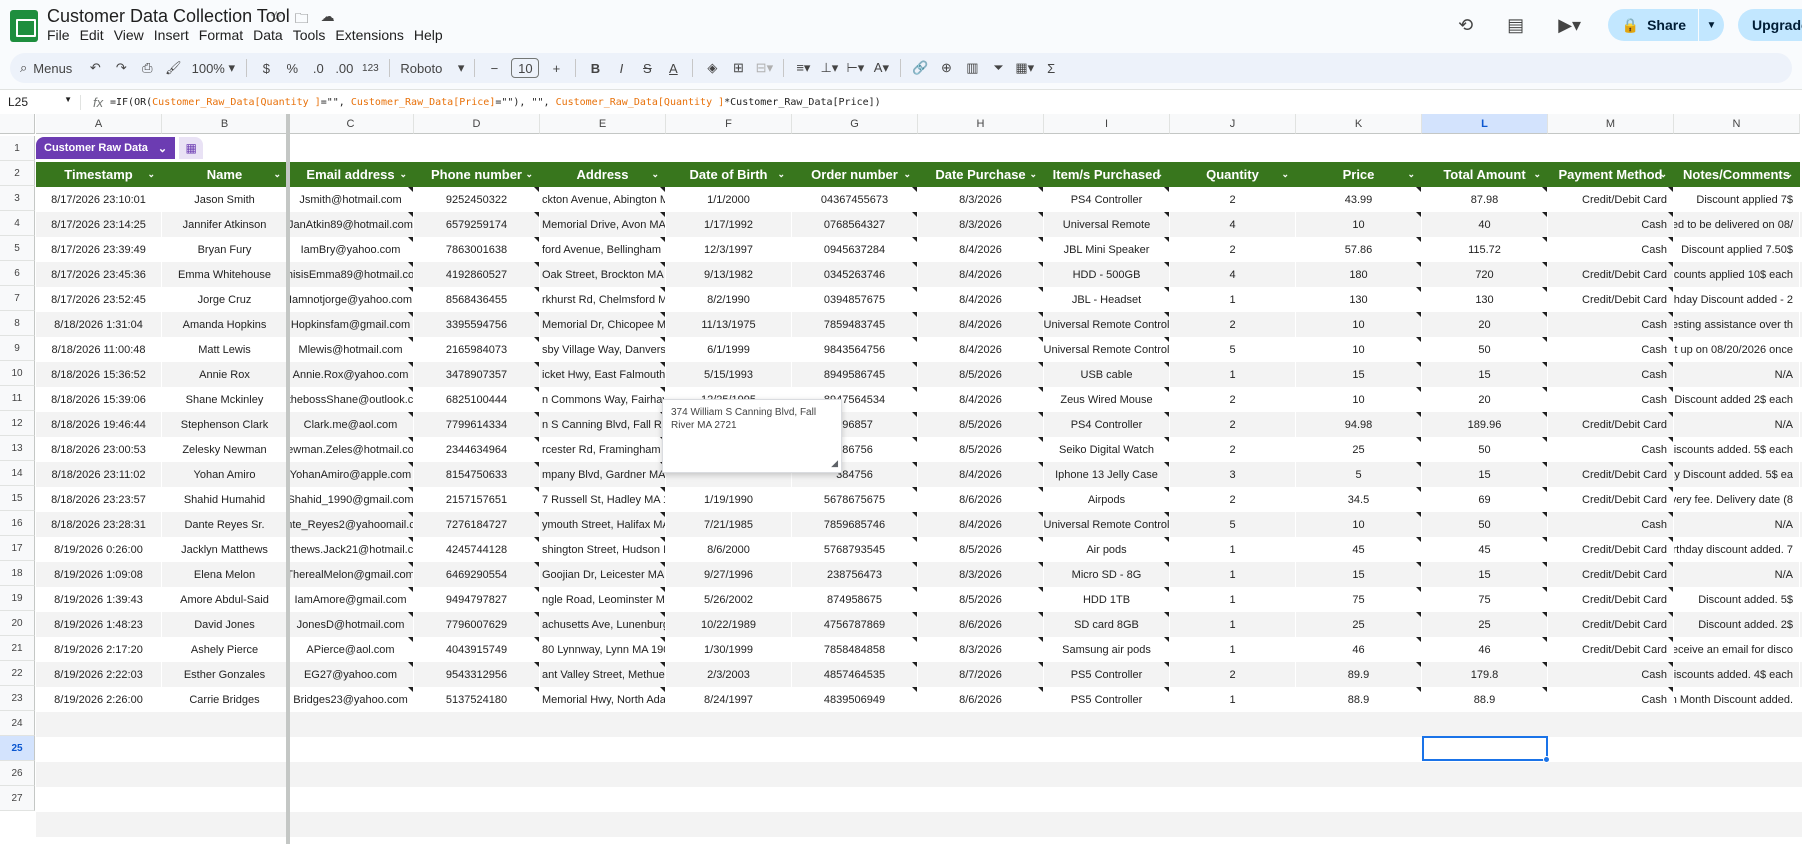 Image resolution: width=1802 pixels, height=844 pixels. What do you see at coordinates (351, 324) in the screenshot?
I see `table-cell-c: Hopkinsfam@gmail.com` at bounding box center [351, 324].